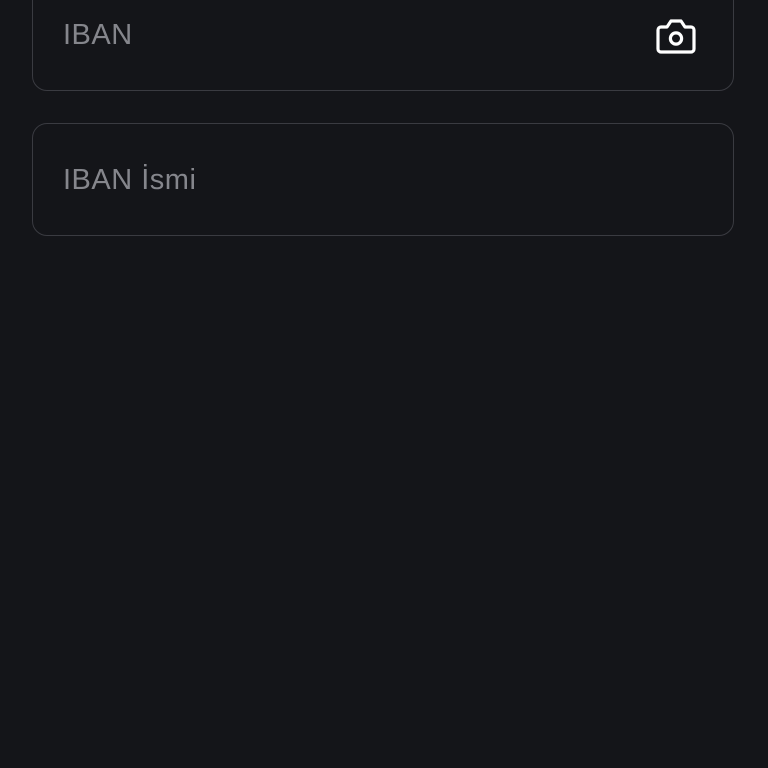  I want to click on scan-iban-button, so click(676, 36).